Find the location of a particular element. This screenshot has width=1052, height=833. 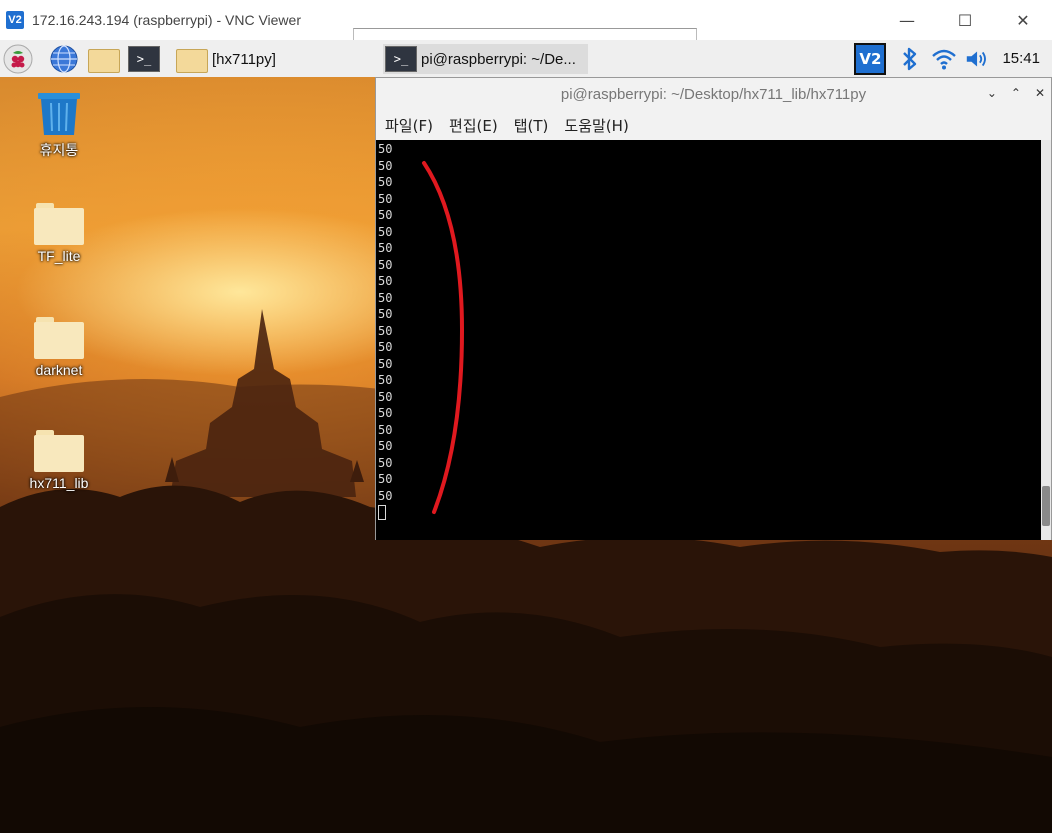

taskbar-item-label: [hx711py] is located at coordinates (244, 59).